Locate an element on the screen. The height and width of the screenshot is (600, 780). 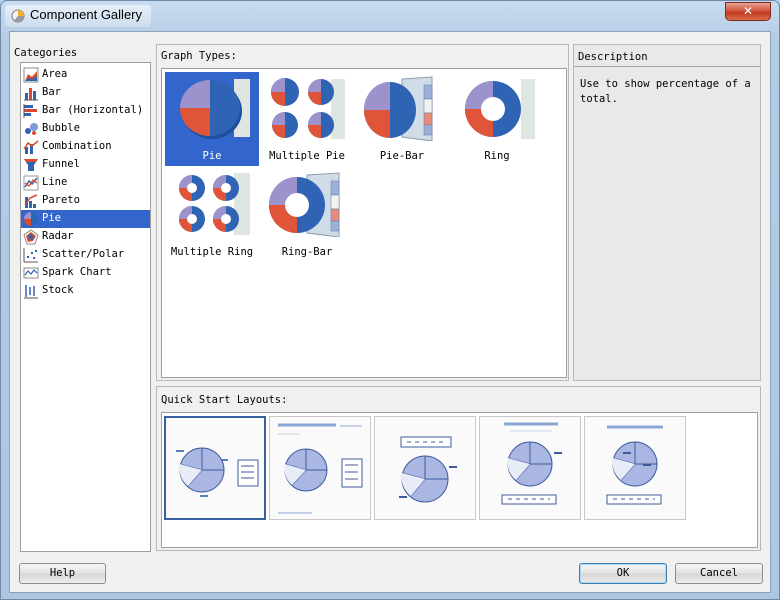
category-label: Radar is located at coordinates (58, 236).